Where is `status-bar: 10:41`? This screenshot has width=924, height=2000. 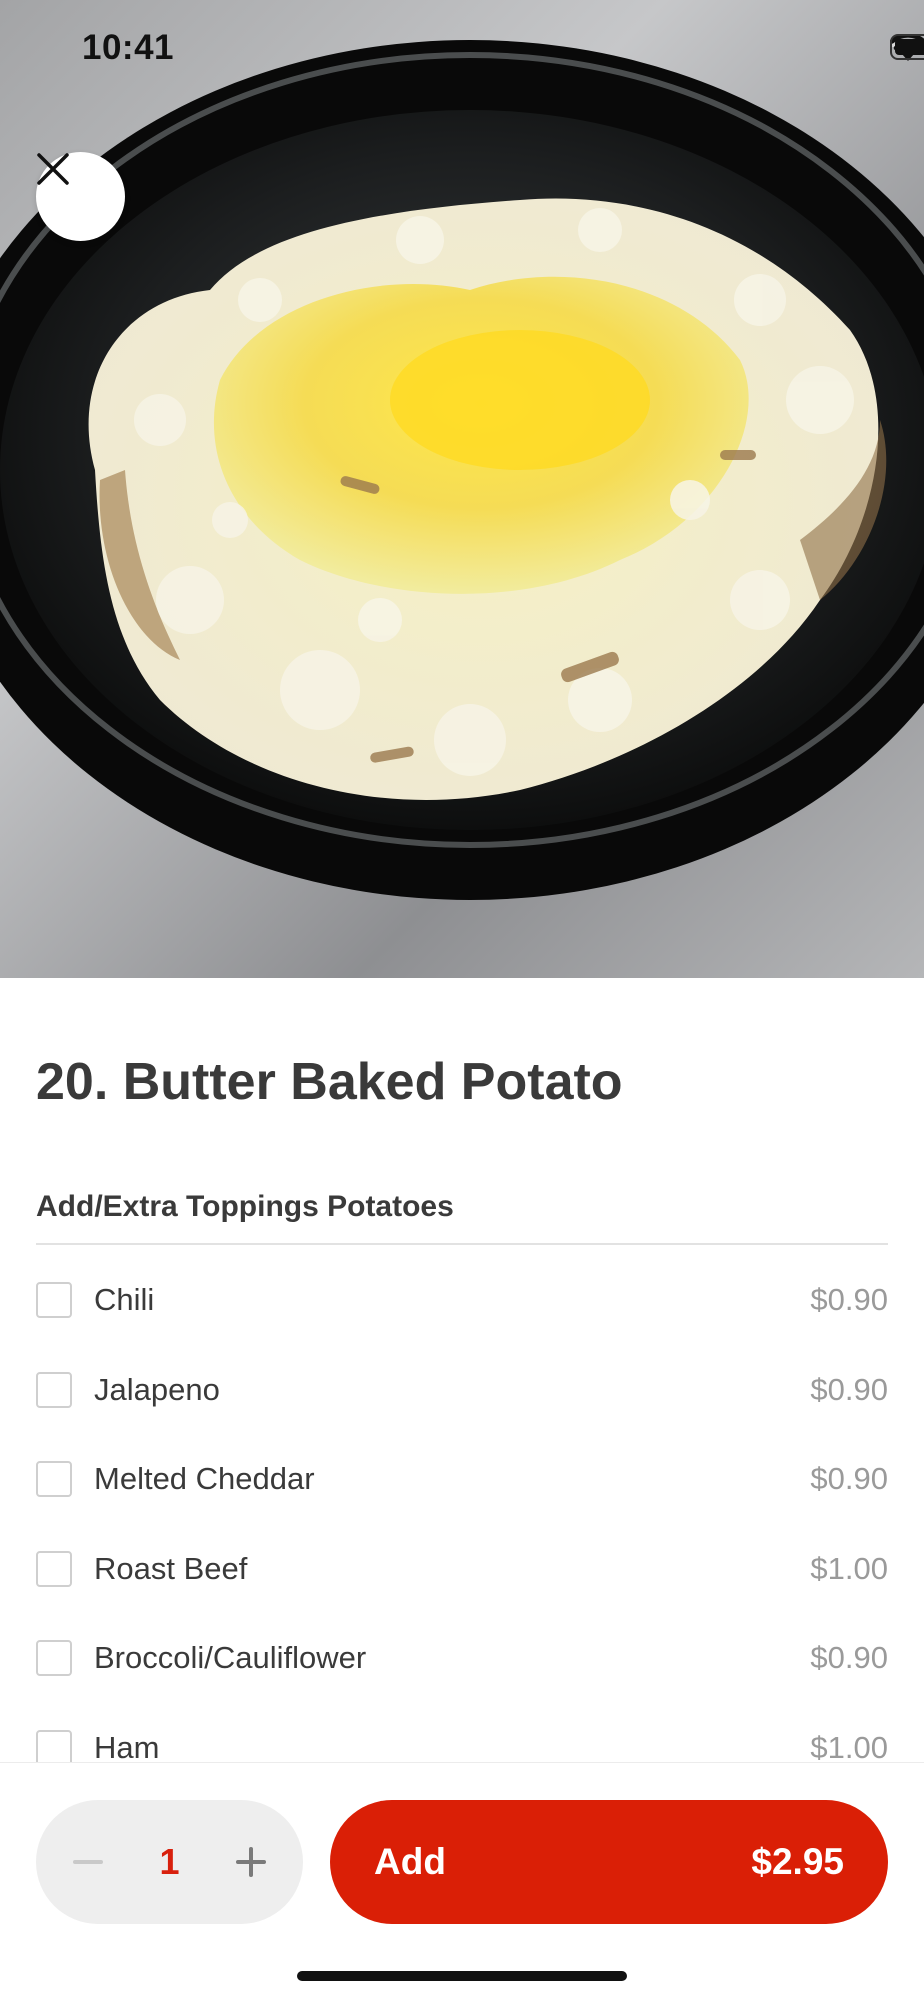 status-bar: 10:41 is located at coordinates (462, 50).